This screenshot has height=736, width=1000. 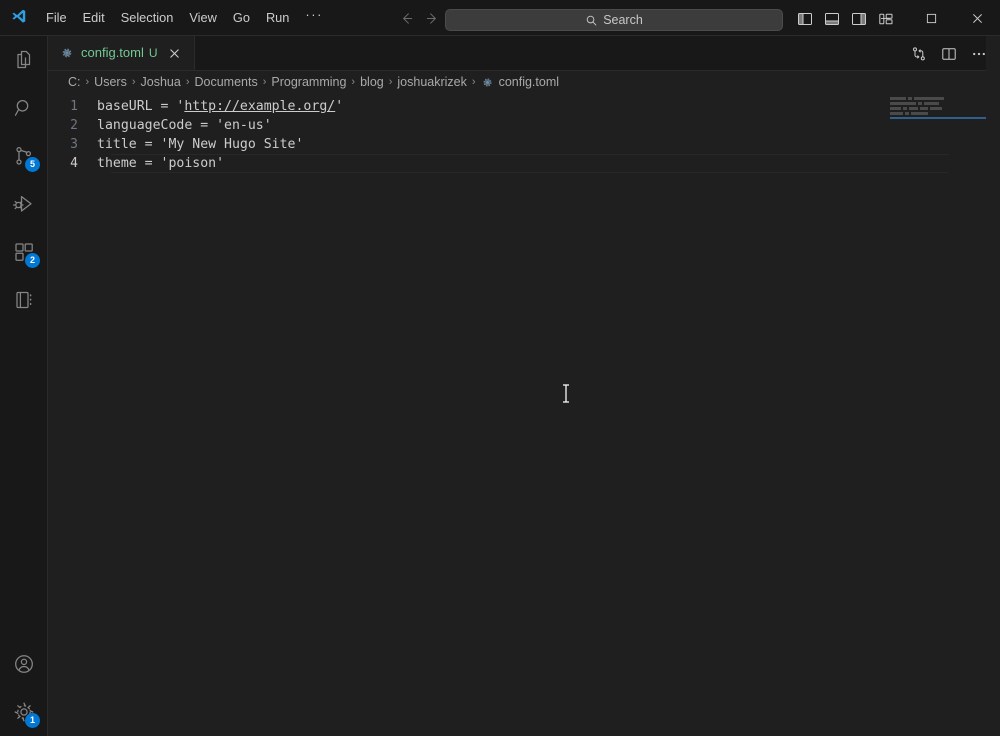 What do you see at coordinates (977, 18) in the screenshot?
I see `close-button` at bounding box center [977, 18].